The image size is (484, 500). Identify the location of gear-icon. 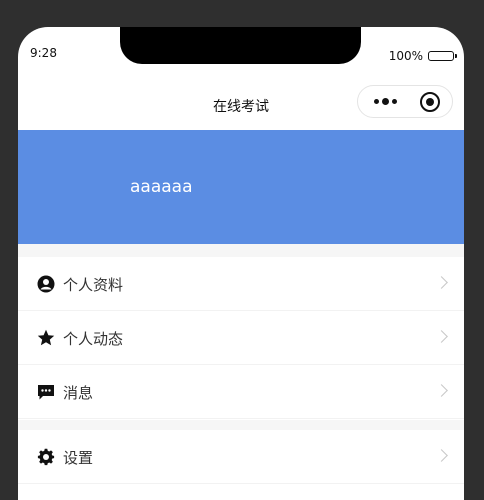
(46, 457).